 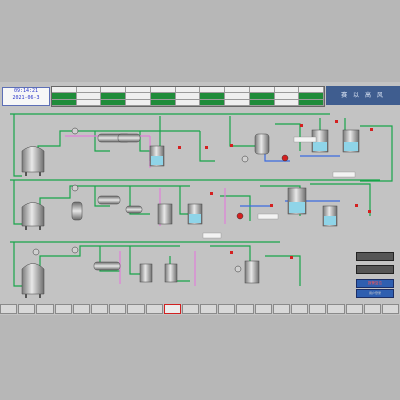 I want to click on user-login-button: 用户登录, so click(x=375, y=293).